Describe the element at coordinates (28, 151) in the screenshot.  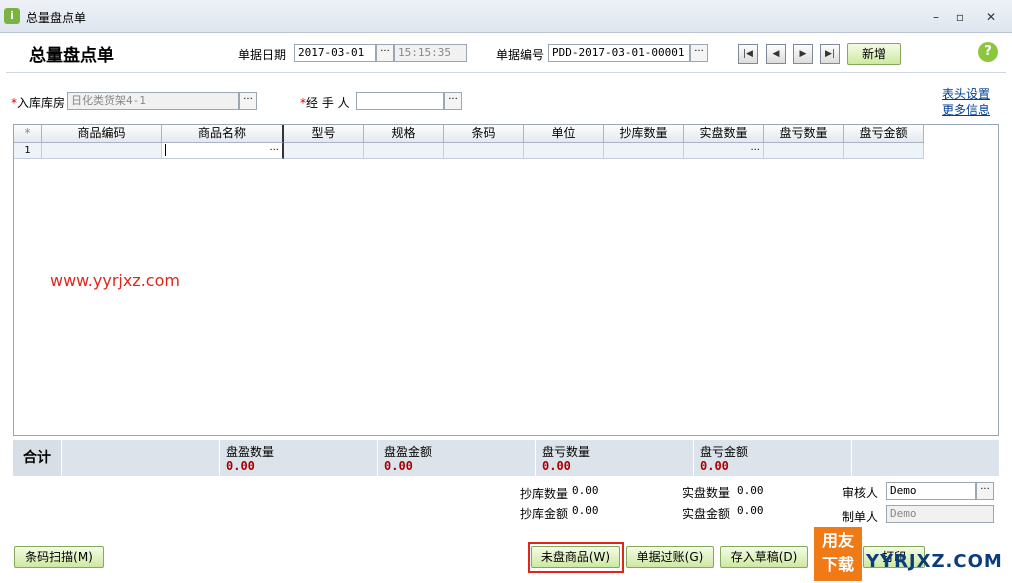
I see `table-row-index: 1` at that location.